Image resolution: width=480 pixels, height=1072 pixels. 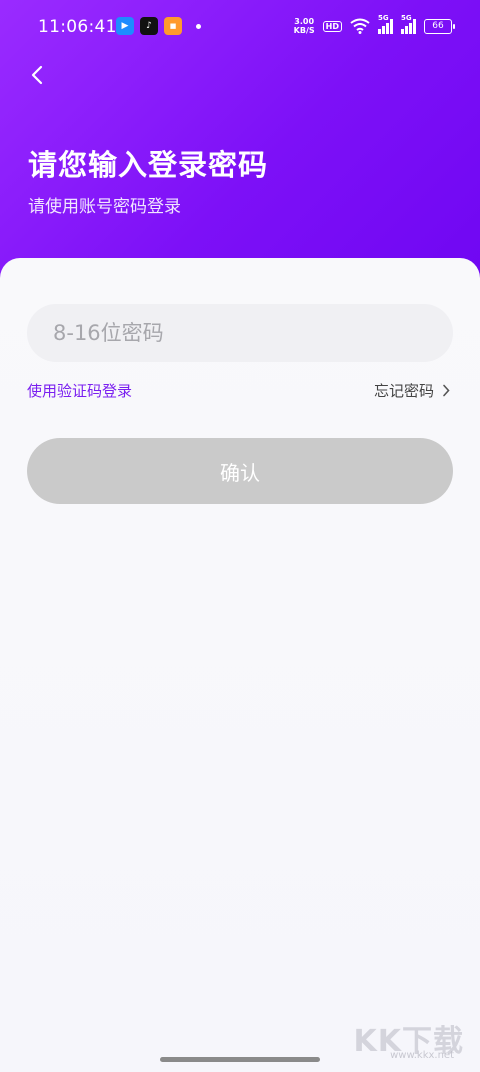 I want to click on notification-icons: ▶ ♪ ■, so click(x=158, y=26).